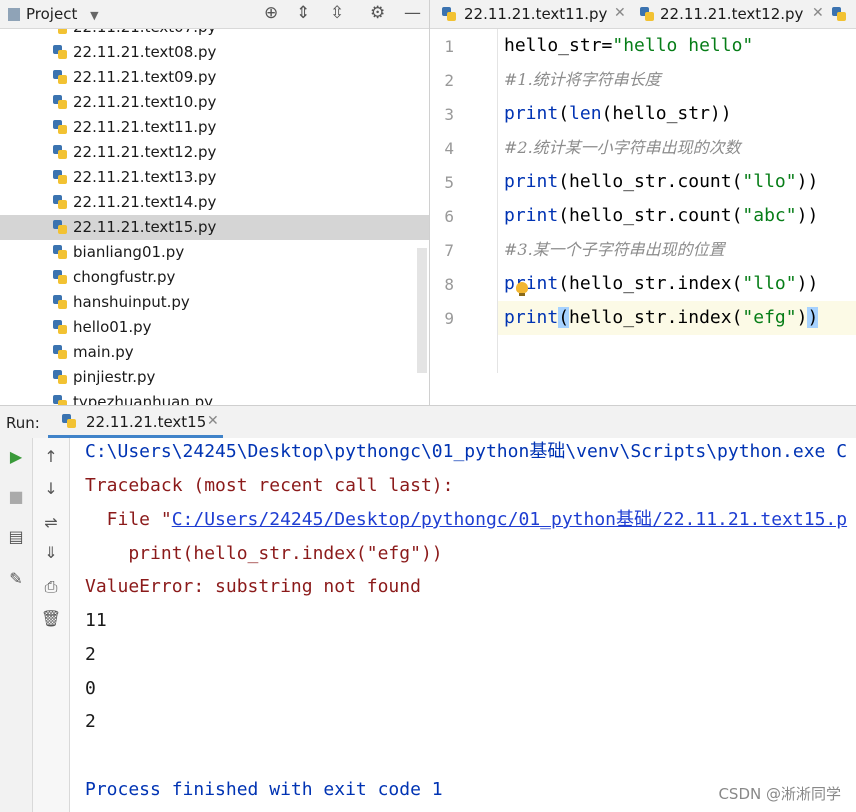 Image resolution: width=856 pixels, height=812 pixels. I want to click on rerun-icon: ▶, so click(16, 457).